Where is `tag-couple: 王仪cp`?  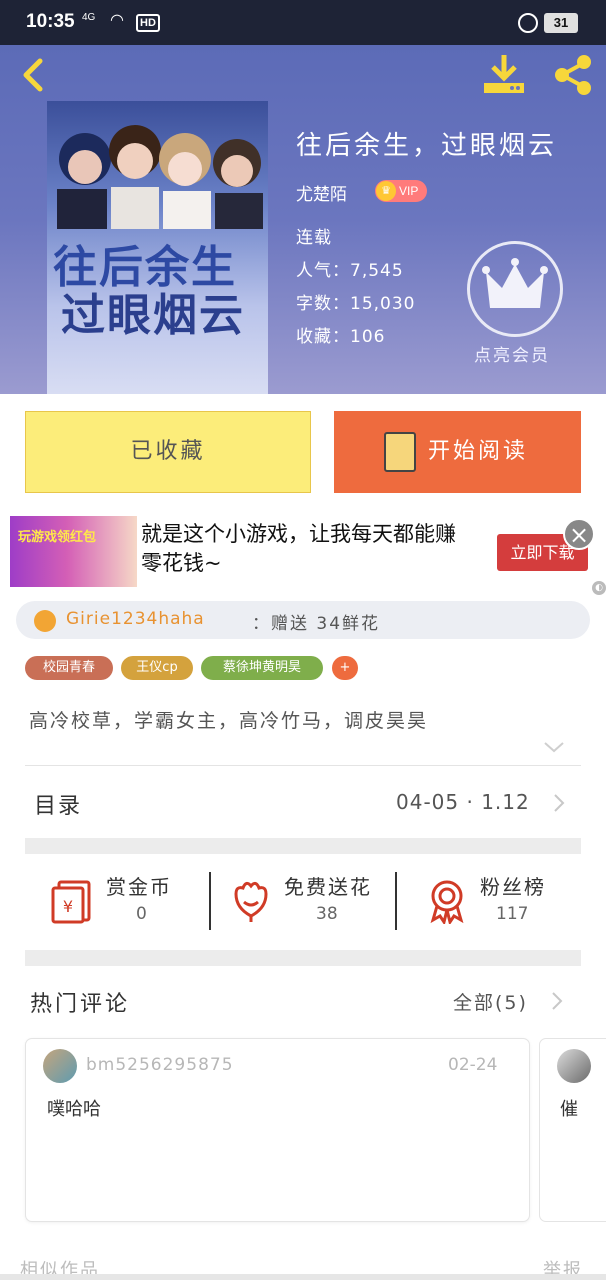
tag-couple: 王仪cp is located at coordinates (157, 668).